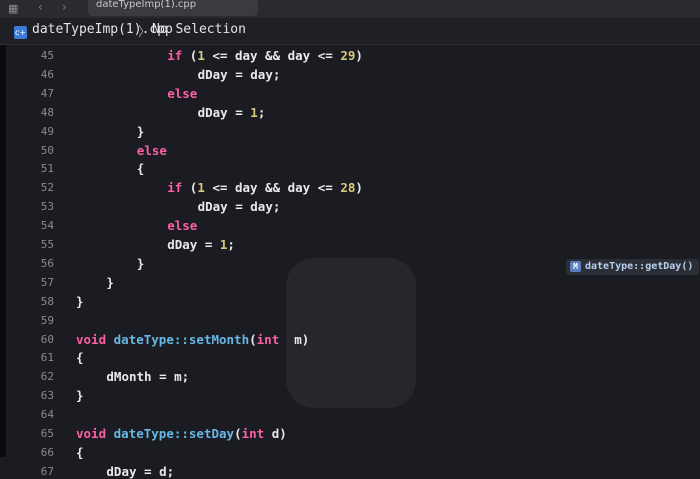  Describe the element at coordinates (575, 266) in the screenshot. I see `method-badge-icon: M` at that location.